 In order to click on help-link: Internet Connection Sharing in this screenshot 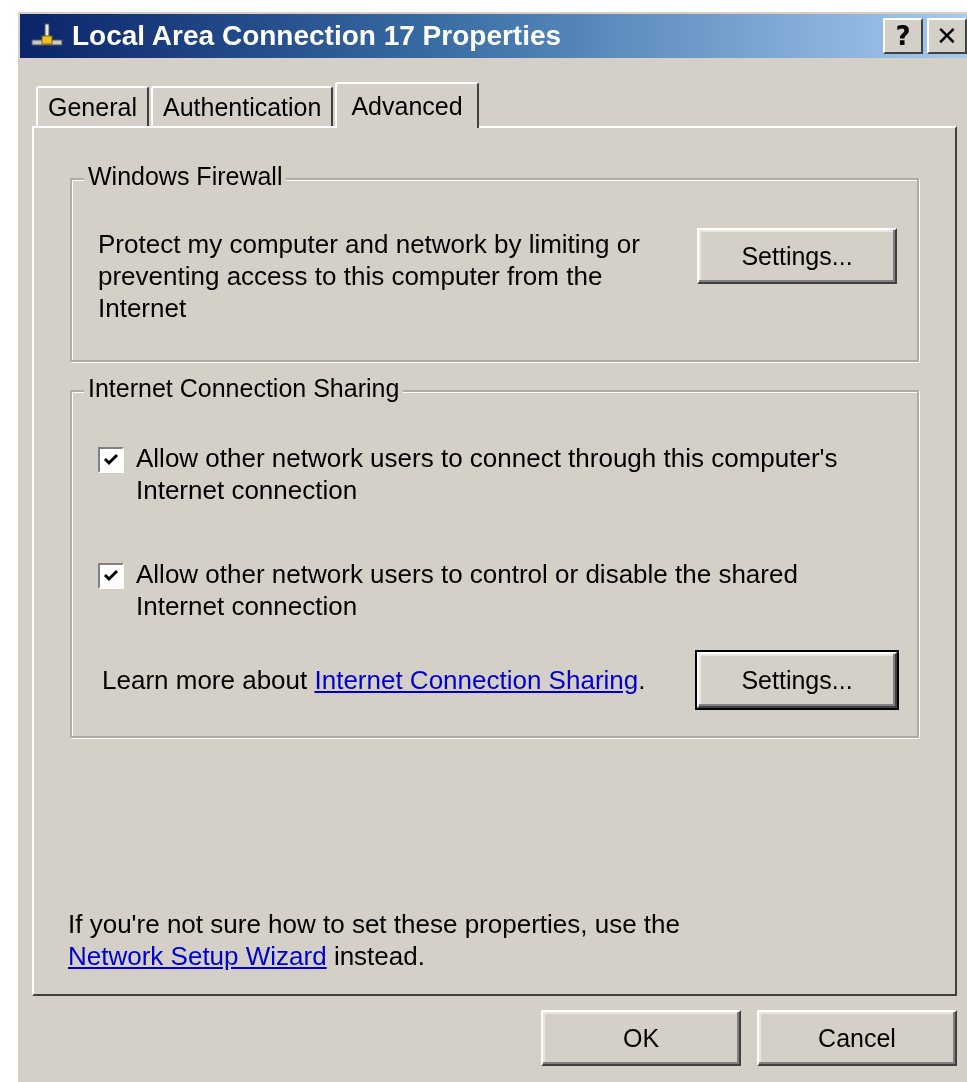, I will do `click(476, 679)`.